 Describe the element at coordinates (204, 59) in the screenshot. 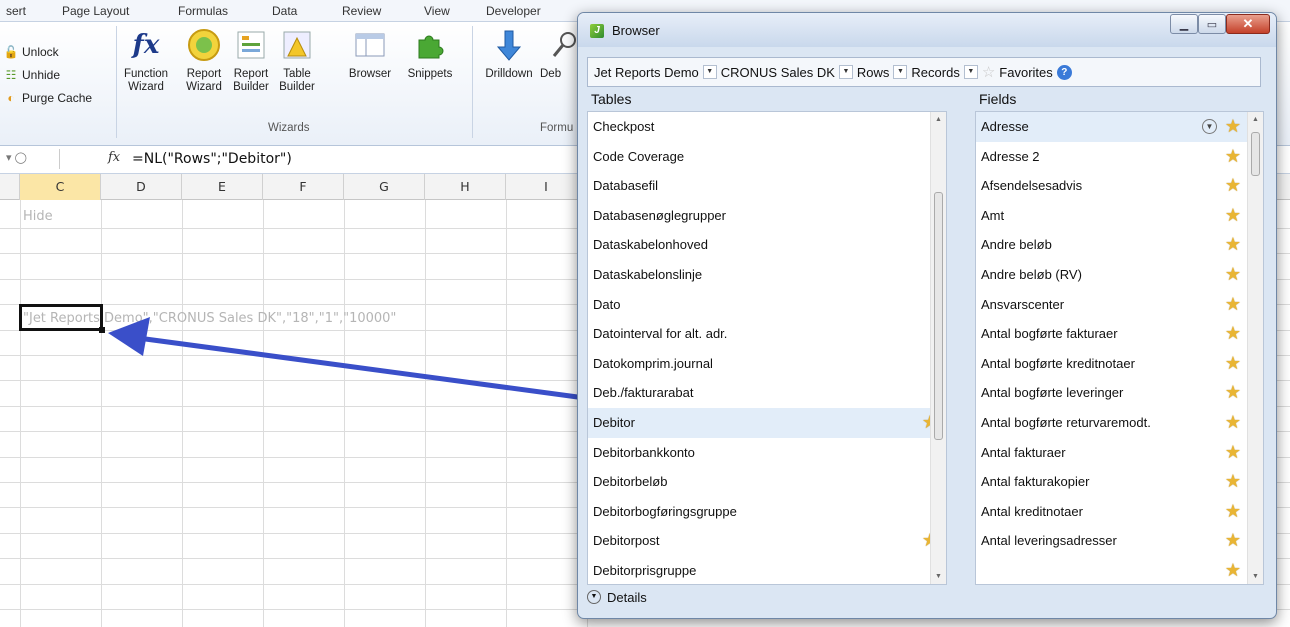

I see `report-wizard-button: Report Wizard` at that location.